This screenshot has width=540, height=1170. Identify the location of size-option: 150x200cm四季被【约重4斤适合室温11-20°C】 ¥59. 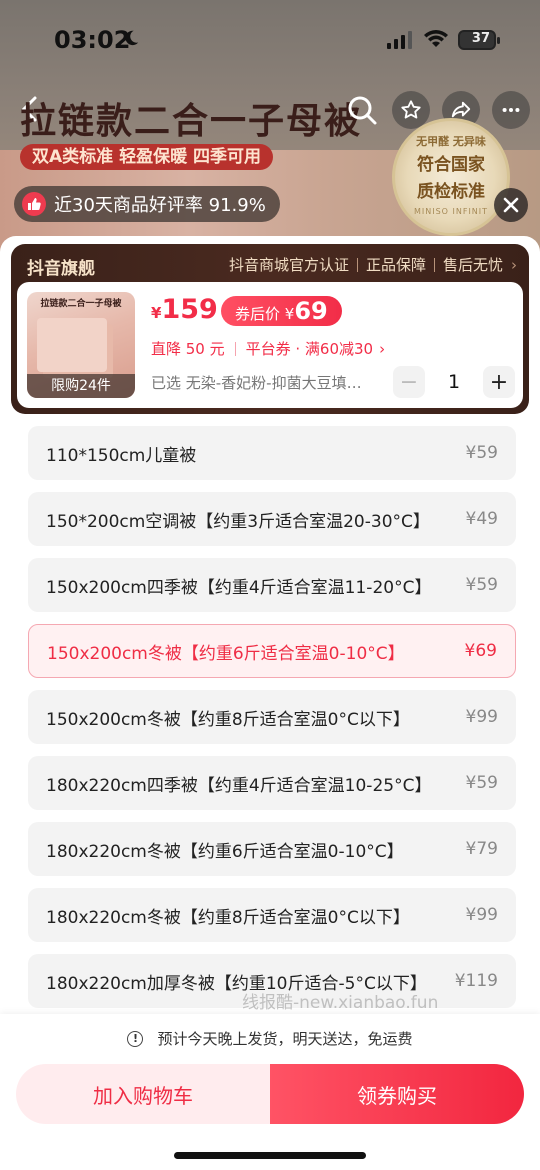
(272, 585).